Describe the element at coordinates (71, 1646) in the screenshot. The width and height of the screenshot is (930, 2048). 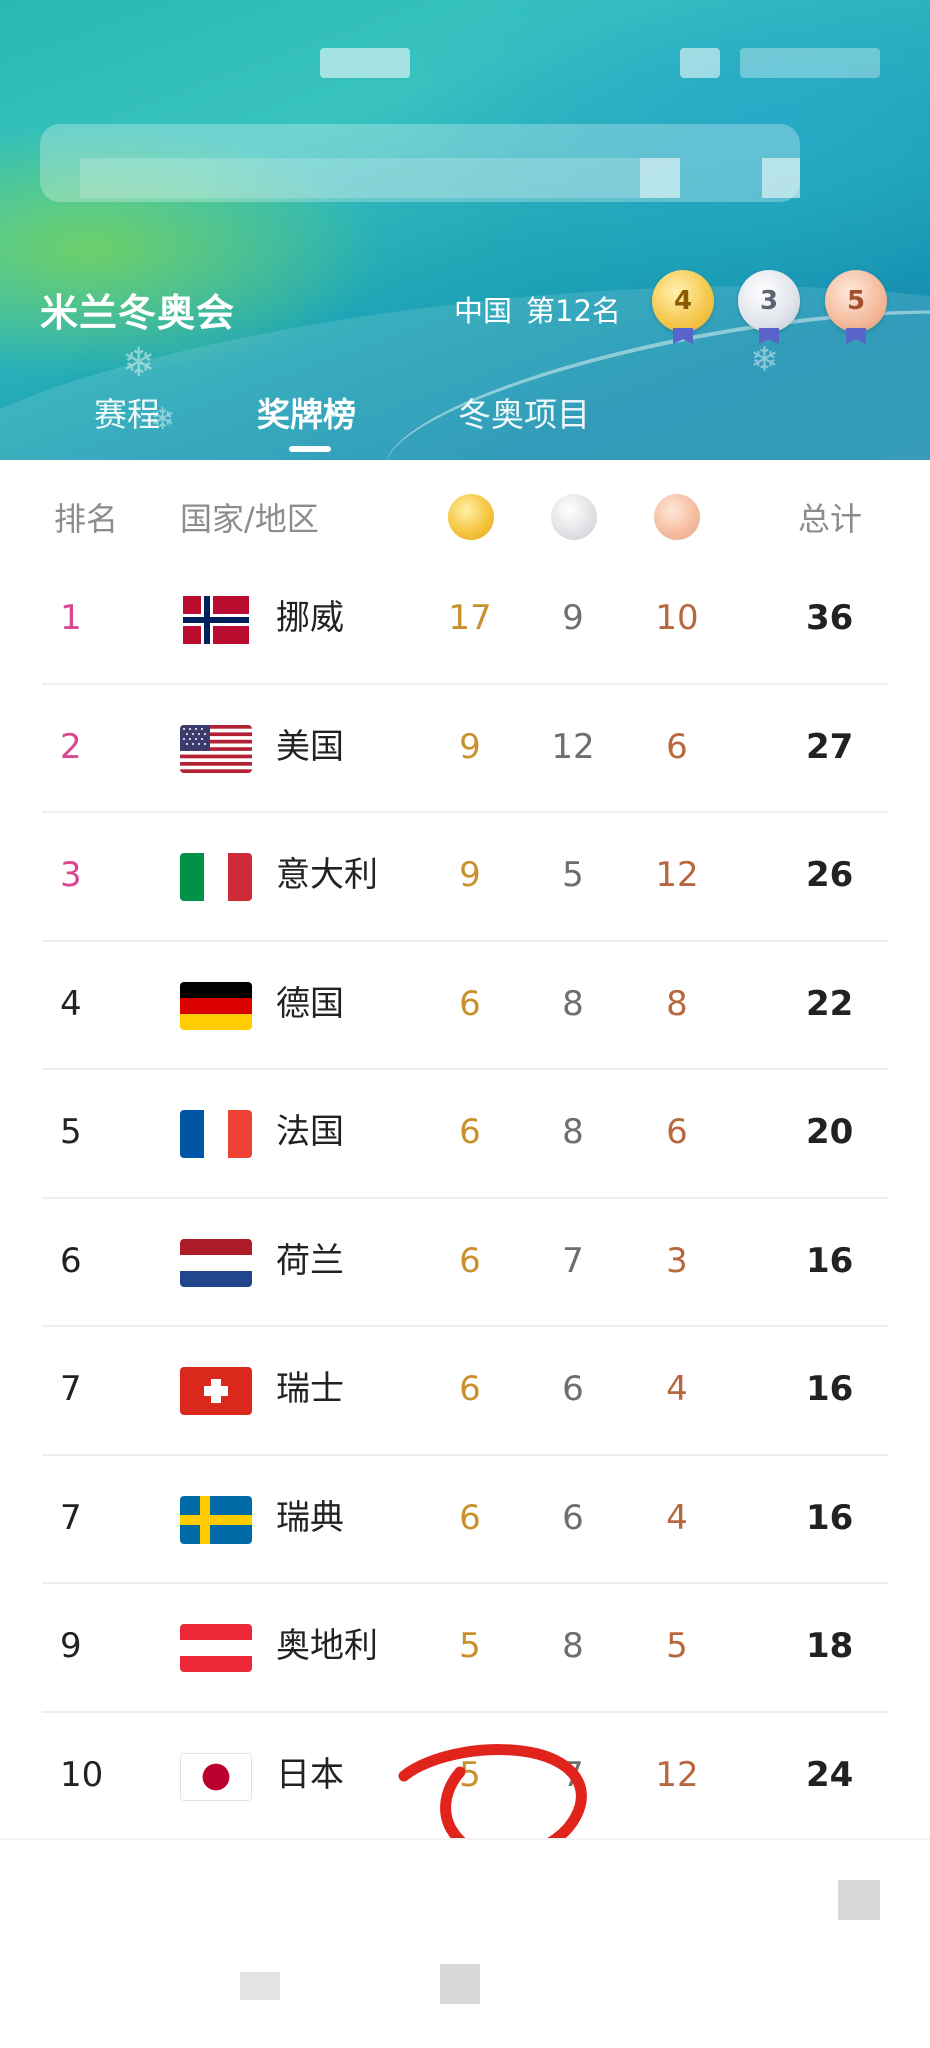
I see `rank-cell: 9` at that location.